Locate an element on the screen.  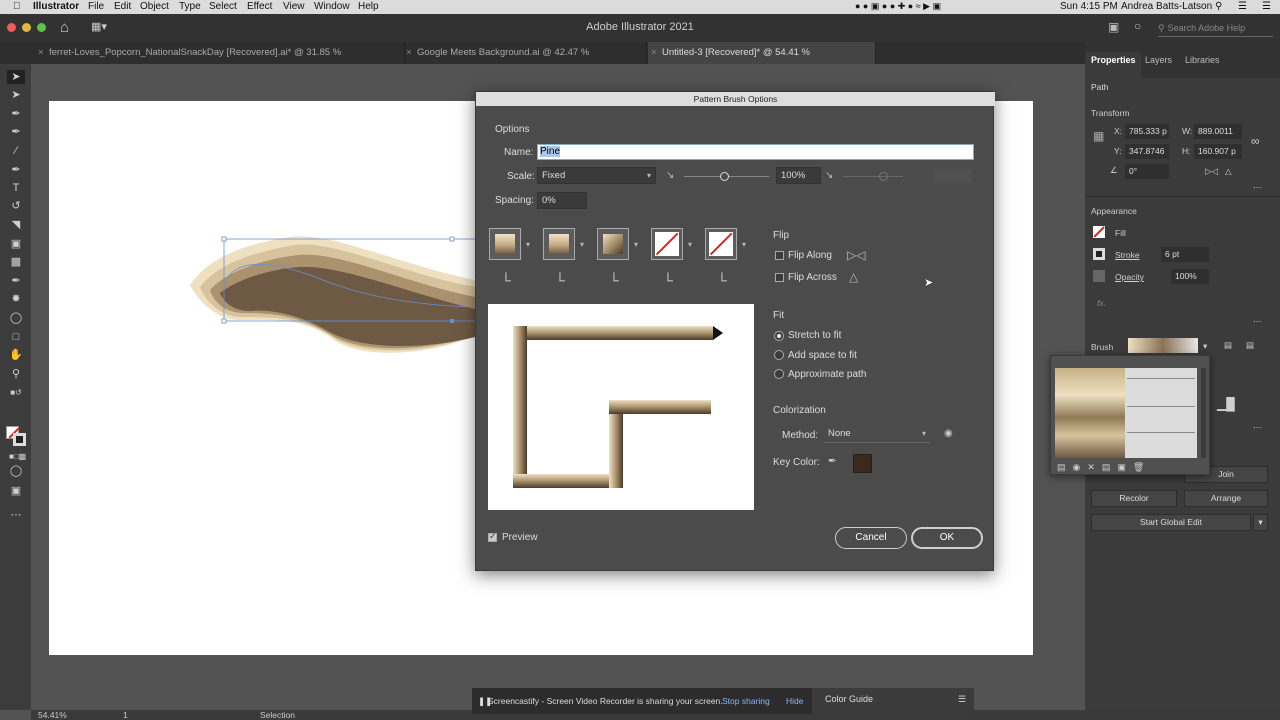
artboard-number: 1 is located at coordinates (125, 715).